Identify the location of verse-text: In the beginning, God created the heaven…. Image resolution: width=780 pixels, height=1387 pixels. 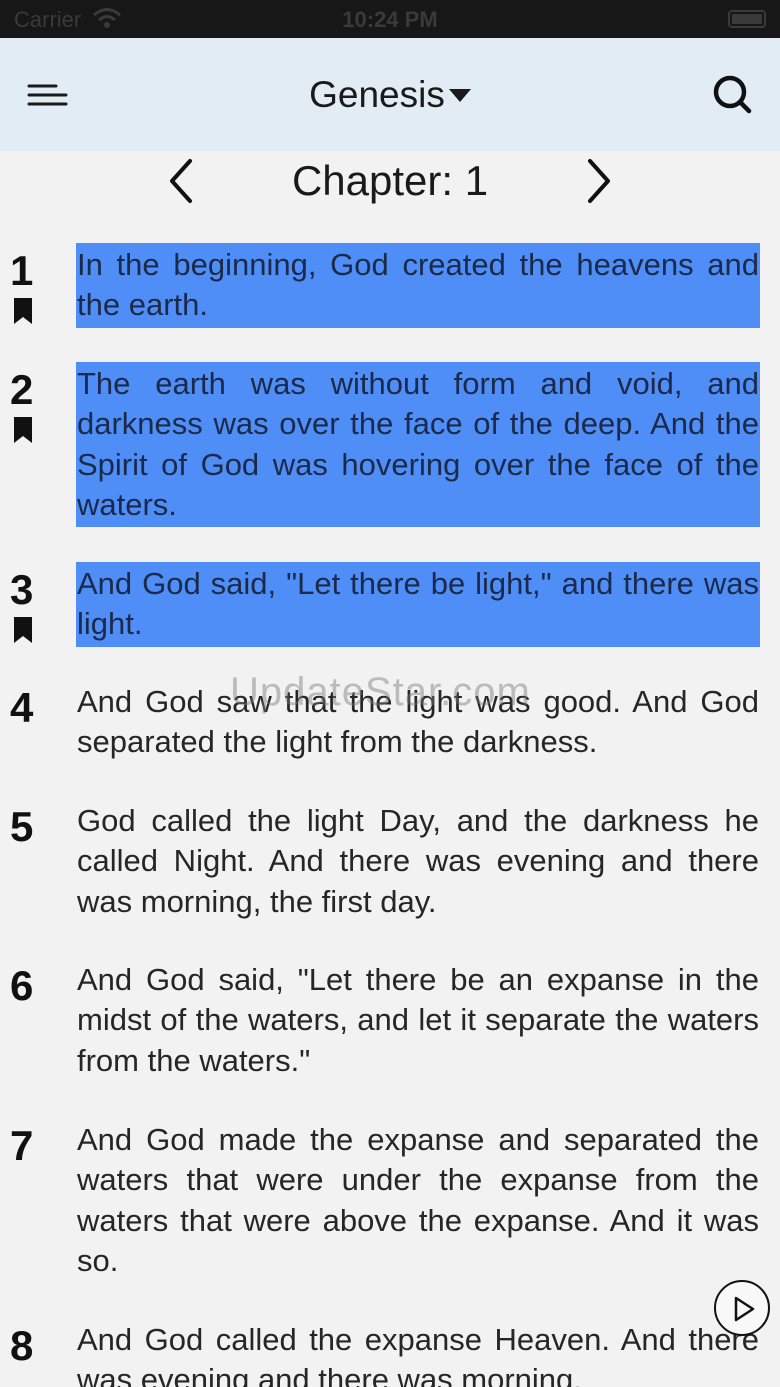
(418, 285).